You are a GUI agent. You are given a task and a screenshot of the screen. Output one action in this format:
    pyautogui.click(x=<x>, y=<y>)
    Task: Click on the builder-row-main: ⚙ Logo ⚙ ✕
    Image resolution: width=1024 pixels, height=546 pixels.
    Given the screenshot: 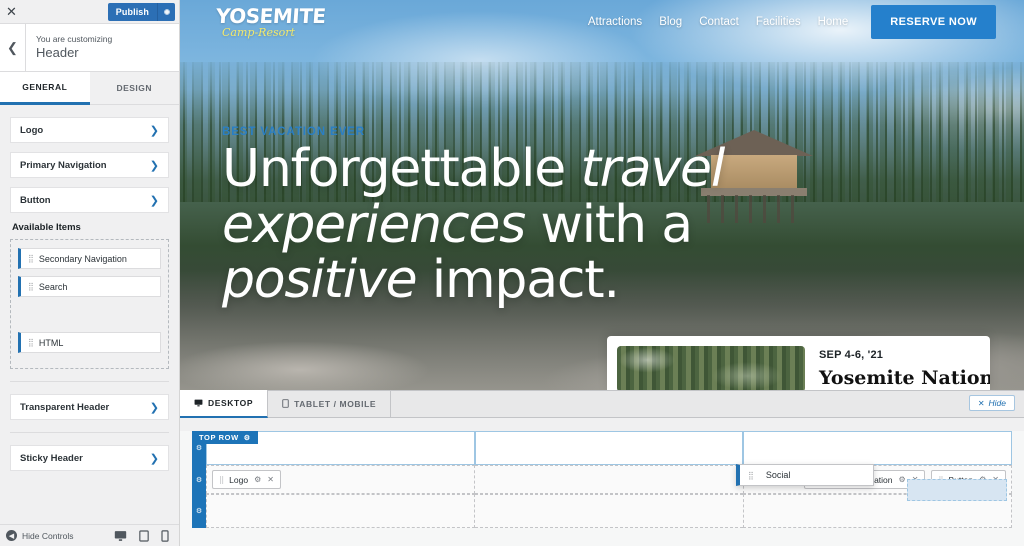 What is the action you would take?
    pyautogui.click(x=602, y=479)
    